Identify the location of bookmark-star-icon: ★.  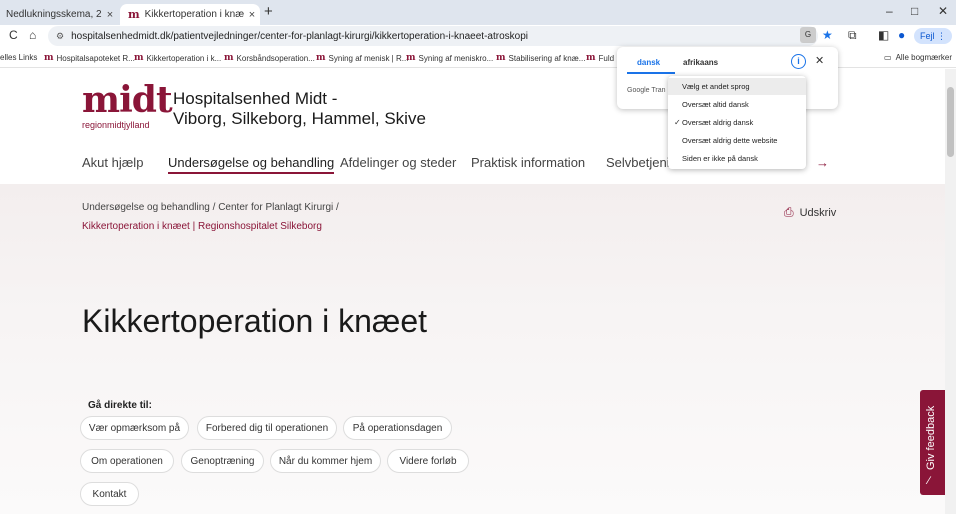
(827, 35).